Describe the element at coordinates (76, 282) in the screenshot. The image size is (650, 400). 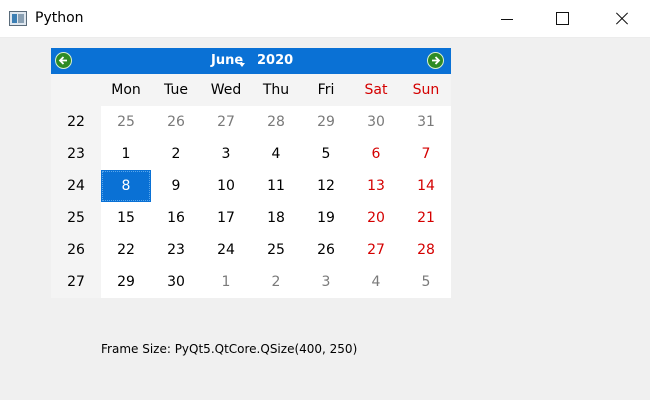
I see `week-number: 27` at that location.